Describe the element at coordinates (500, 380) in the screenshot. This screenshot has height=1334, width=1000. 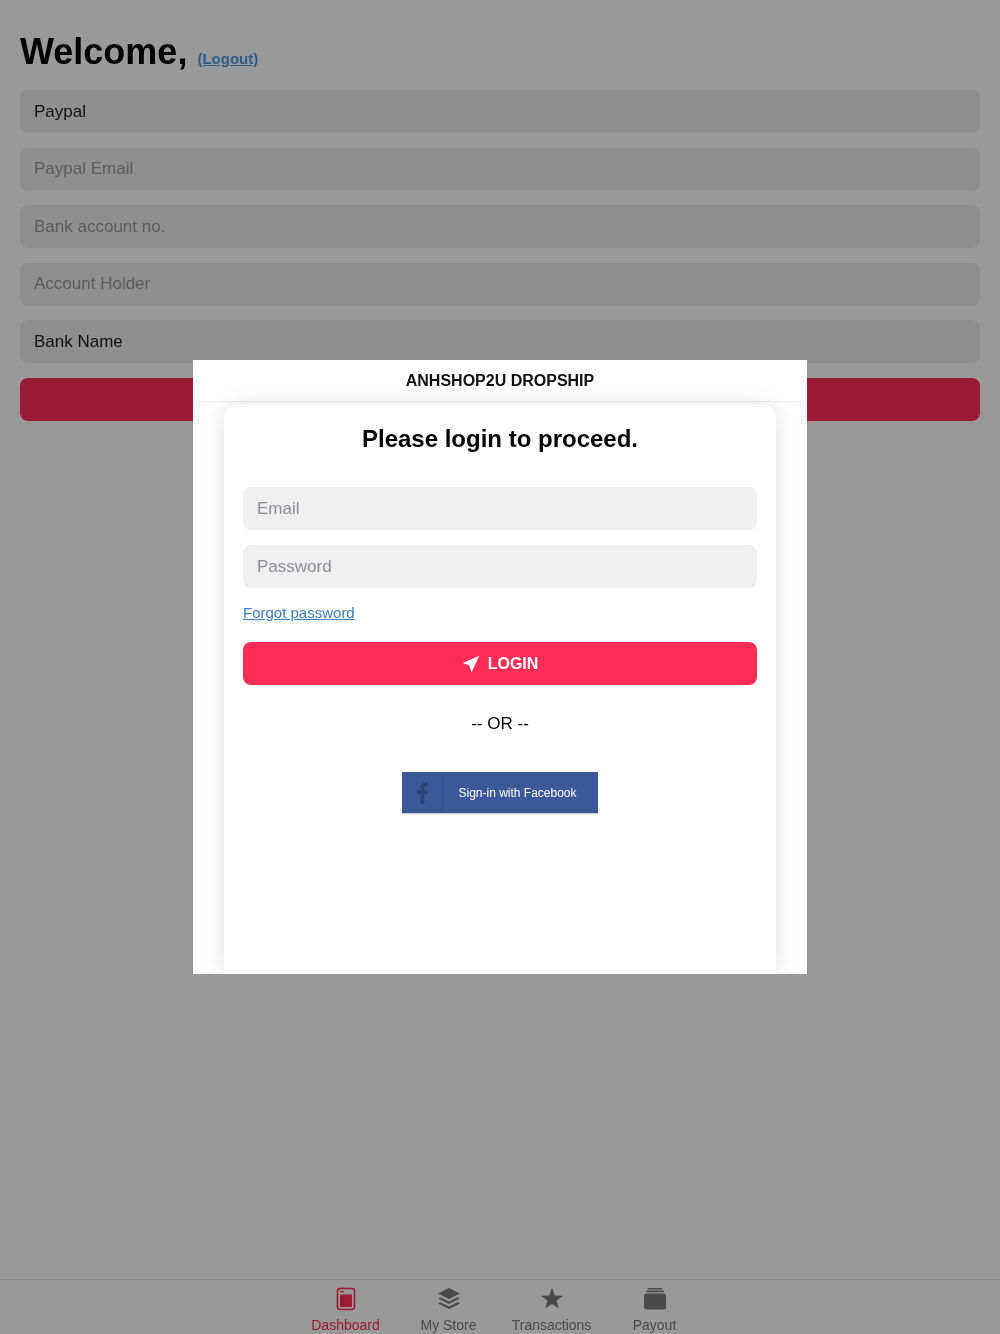
I see `dialog-title: ANHSHOP2U DROPSHIP` at that location.